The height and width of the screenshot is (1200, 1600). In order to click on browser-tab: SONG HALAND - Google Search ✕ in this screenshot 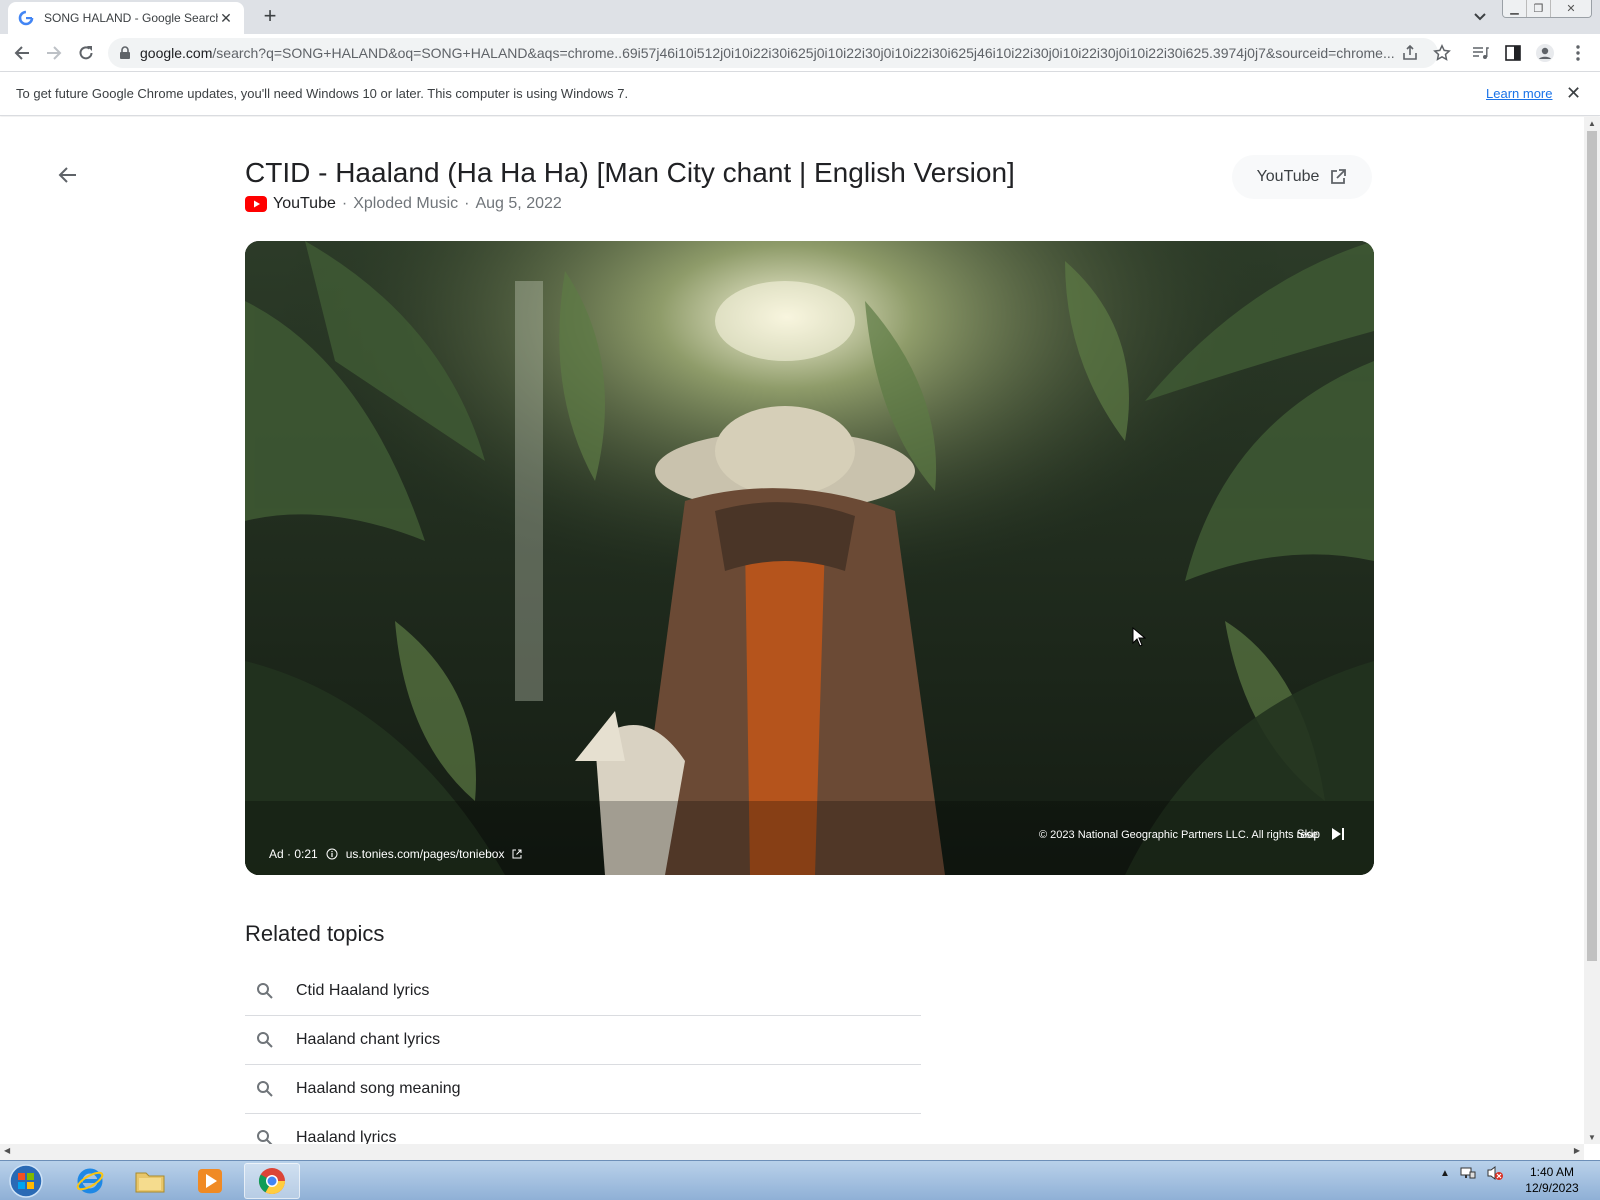, I will do `click(126, 18)`.